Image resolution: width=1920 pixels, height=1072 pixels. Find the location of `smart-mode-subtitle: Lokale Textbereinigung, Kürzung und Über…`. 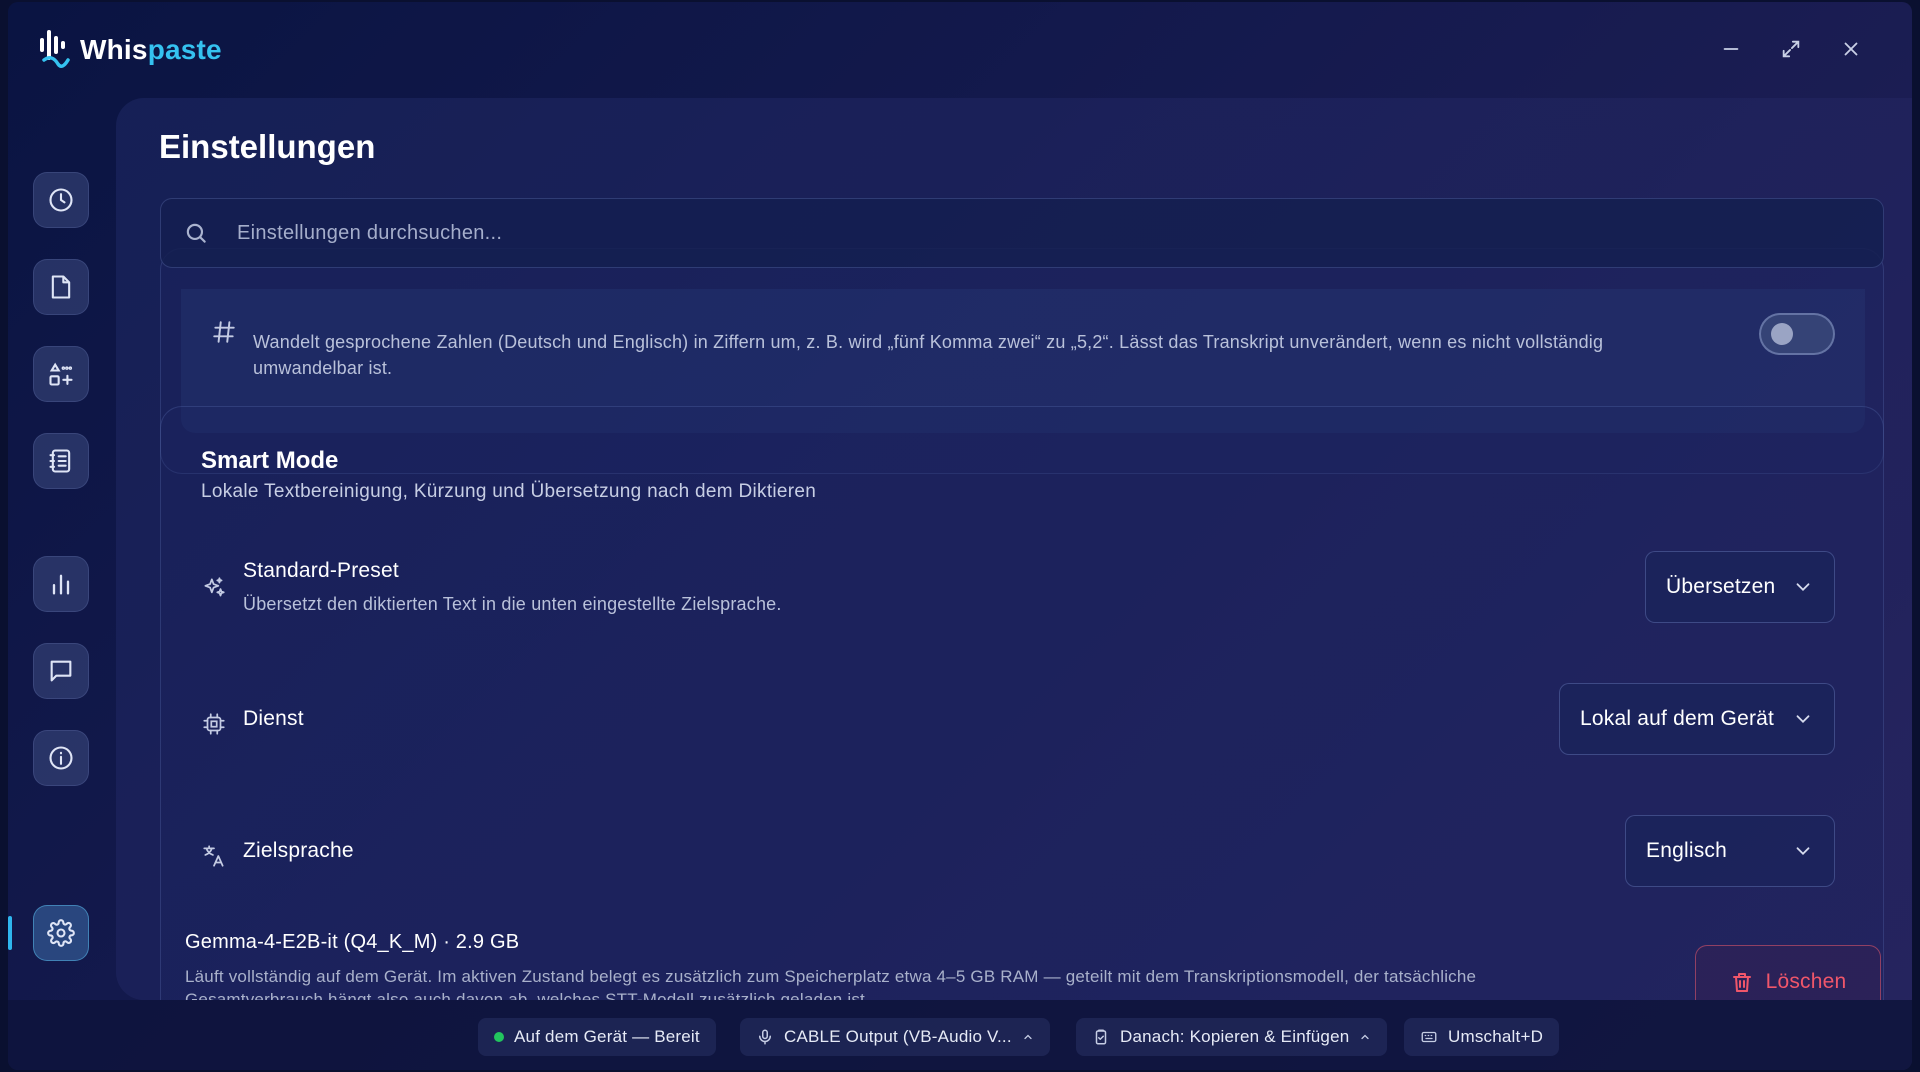

smart-mode-subtitle: Lokale Textbereinigung, Kürzung und Über… is located at coordinates (509, 491).